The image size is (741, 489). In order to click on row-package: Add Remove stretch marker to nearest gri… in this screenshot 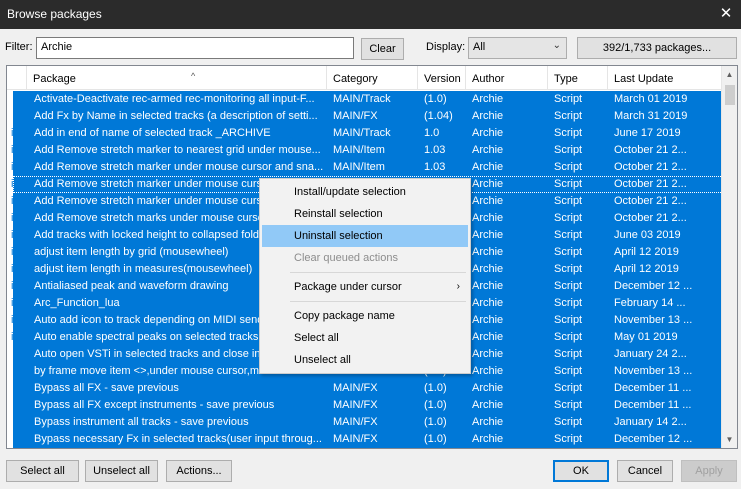, I will do `click(177, 150)`.